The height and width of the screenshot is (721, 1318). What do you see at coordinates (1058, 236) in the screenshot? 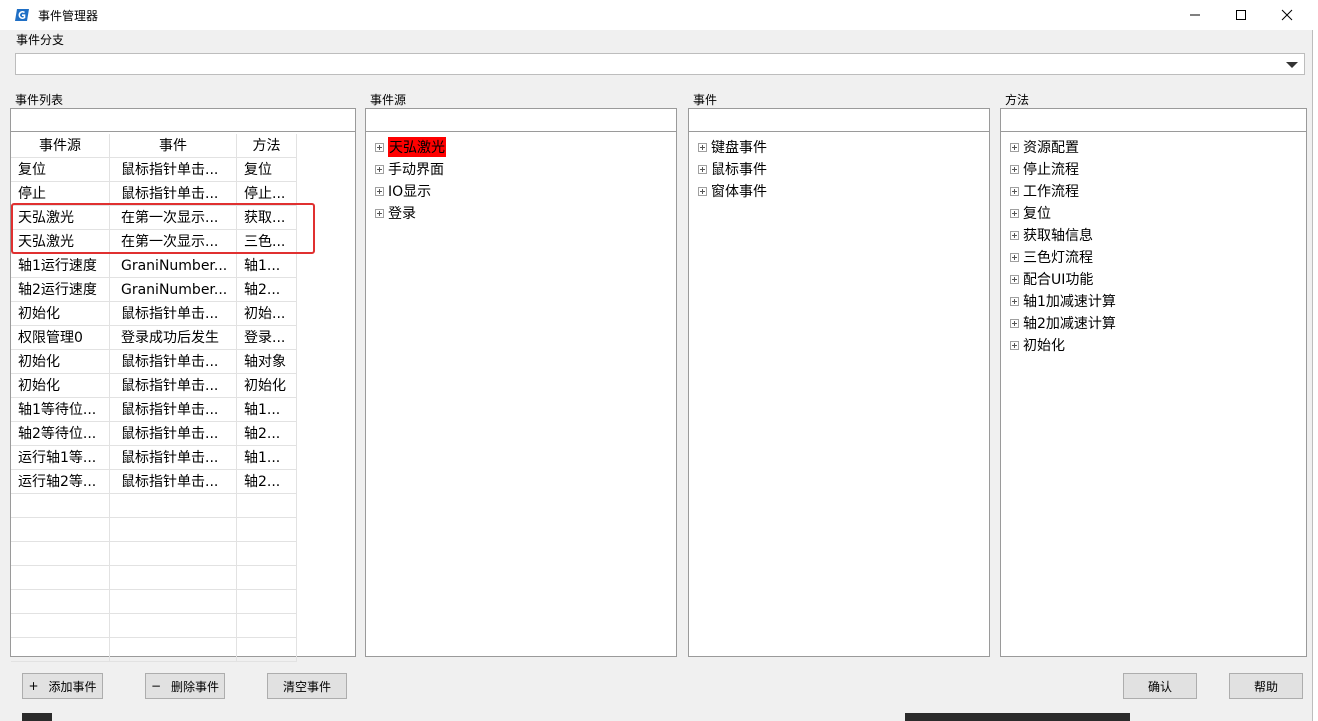
I see `tree-item-label: 获取轴信息` at bounding box center [1058, 236].